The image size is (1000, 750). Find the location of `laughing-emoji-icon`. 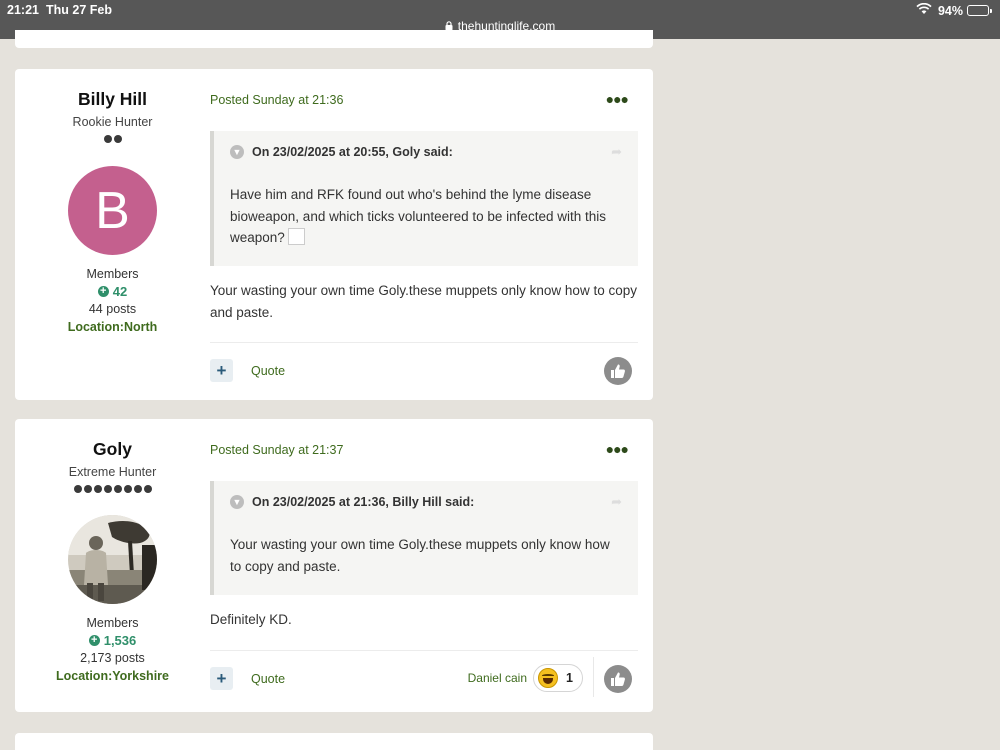

laughing-emoji-icon is located at coordinates (548, 678).